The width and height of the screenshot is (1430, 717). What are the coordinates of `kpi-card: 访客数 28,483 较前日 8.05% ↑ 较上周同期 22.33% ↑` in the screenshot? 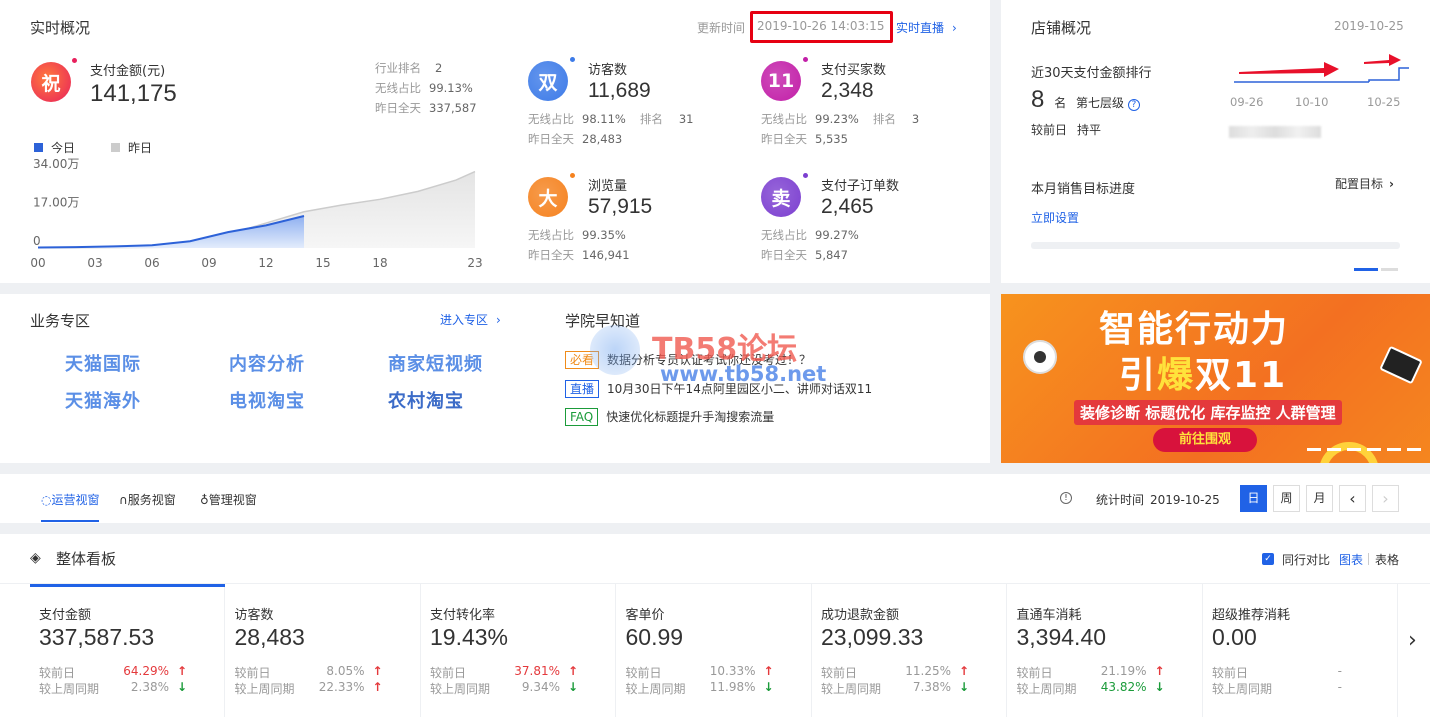 It's located at (323, 650).